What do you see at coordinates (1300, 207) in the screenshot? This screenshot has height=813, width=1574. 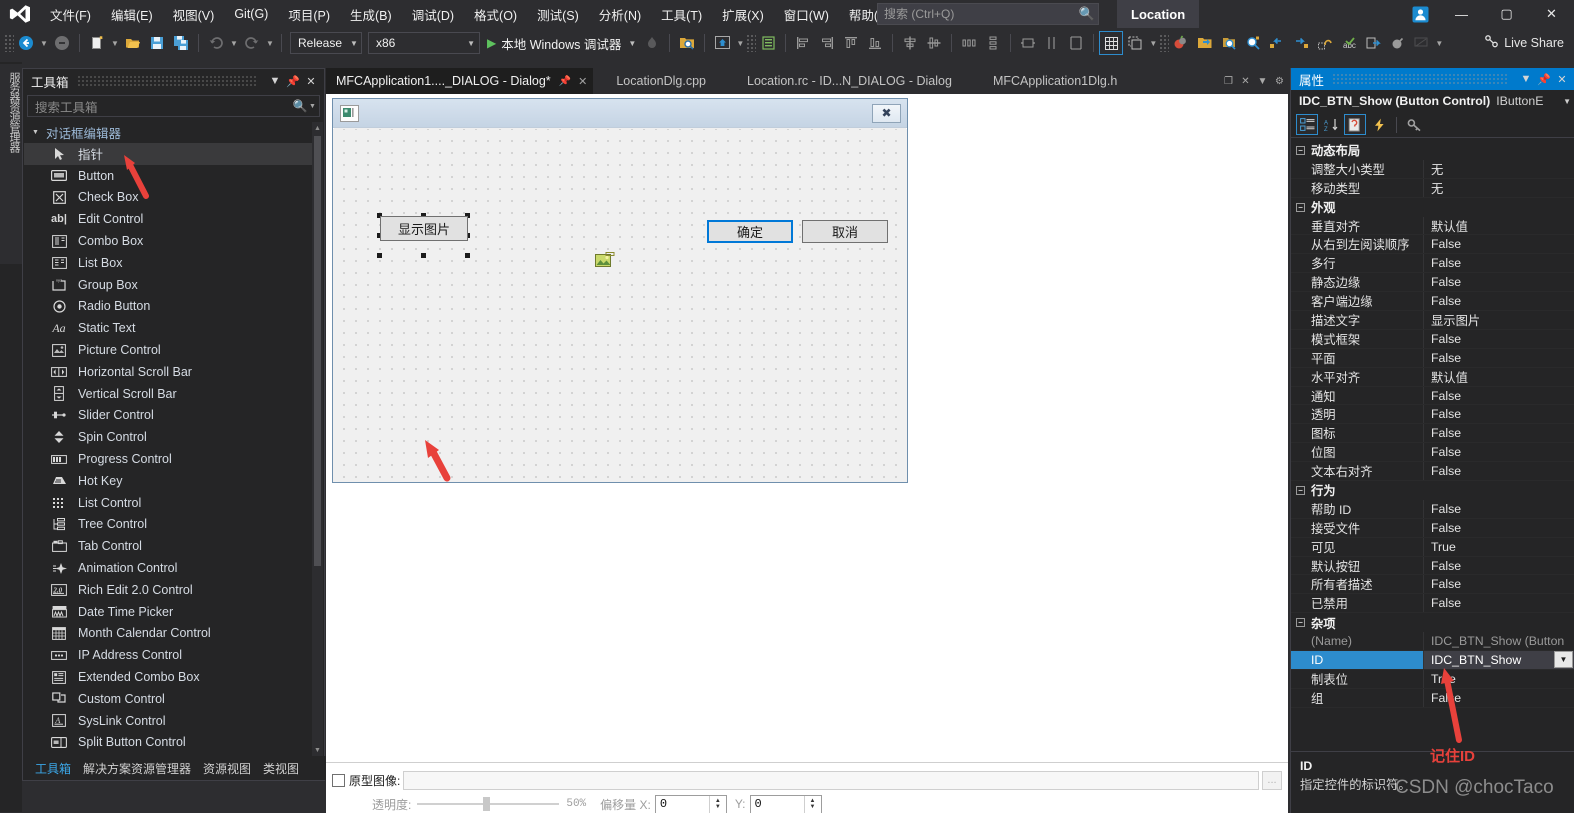 I see `collapse-icon: −` at bounding box center [1300, 207].